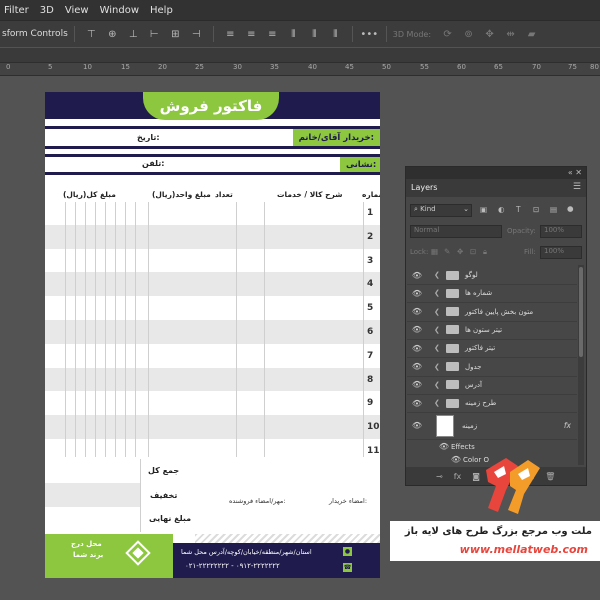  Describe the element at coordinates (496, 173) in the screenshot. I see `panel-titlebar: « ✕` at that location.